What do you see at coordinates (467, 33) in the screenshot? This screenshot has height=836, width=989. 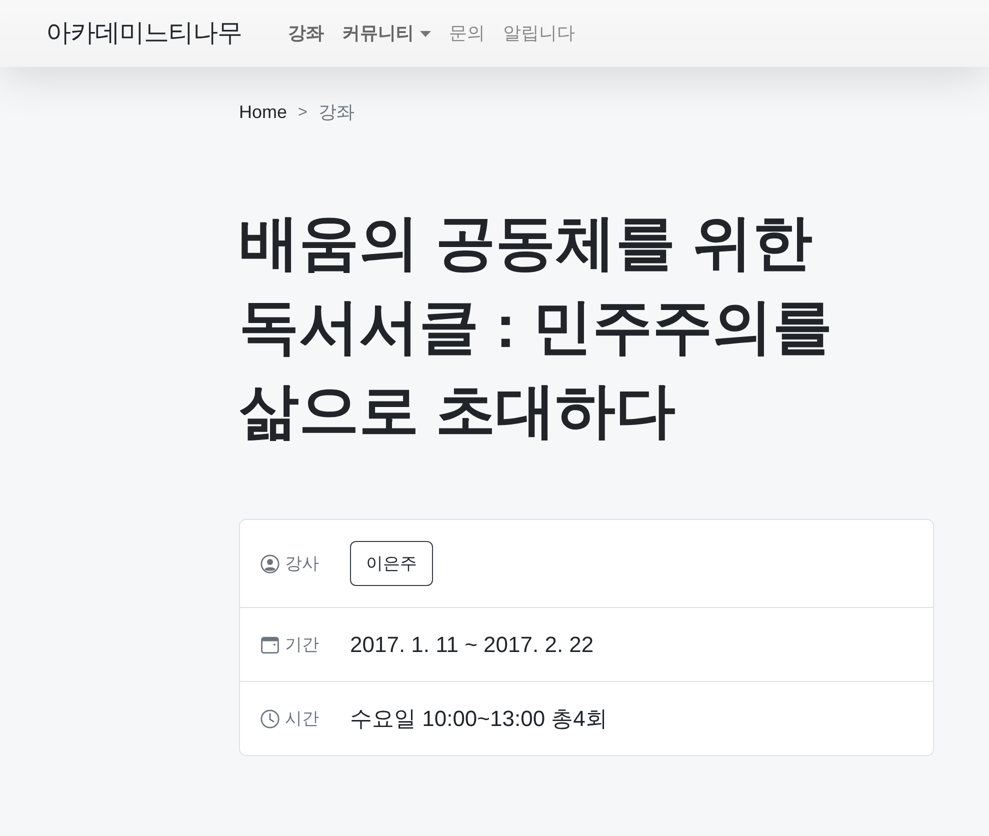 I see `nav-link: 문의` at bounding box center [467, 33].